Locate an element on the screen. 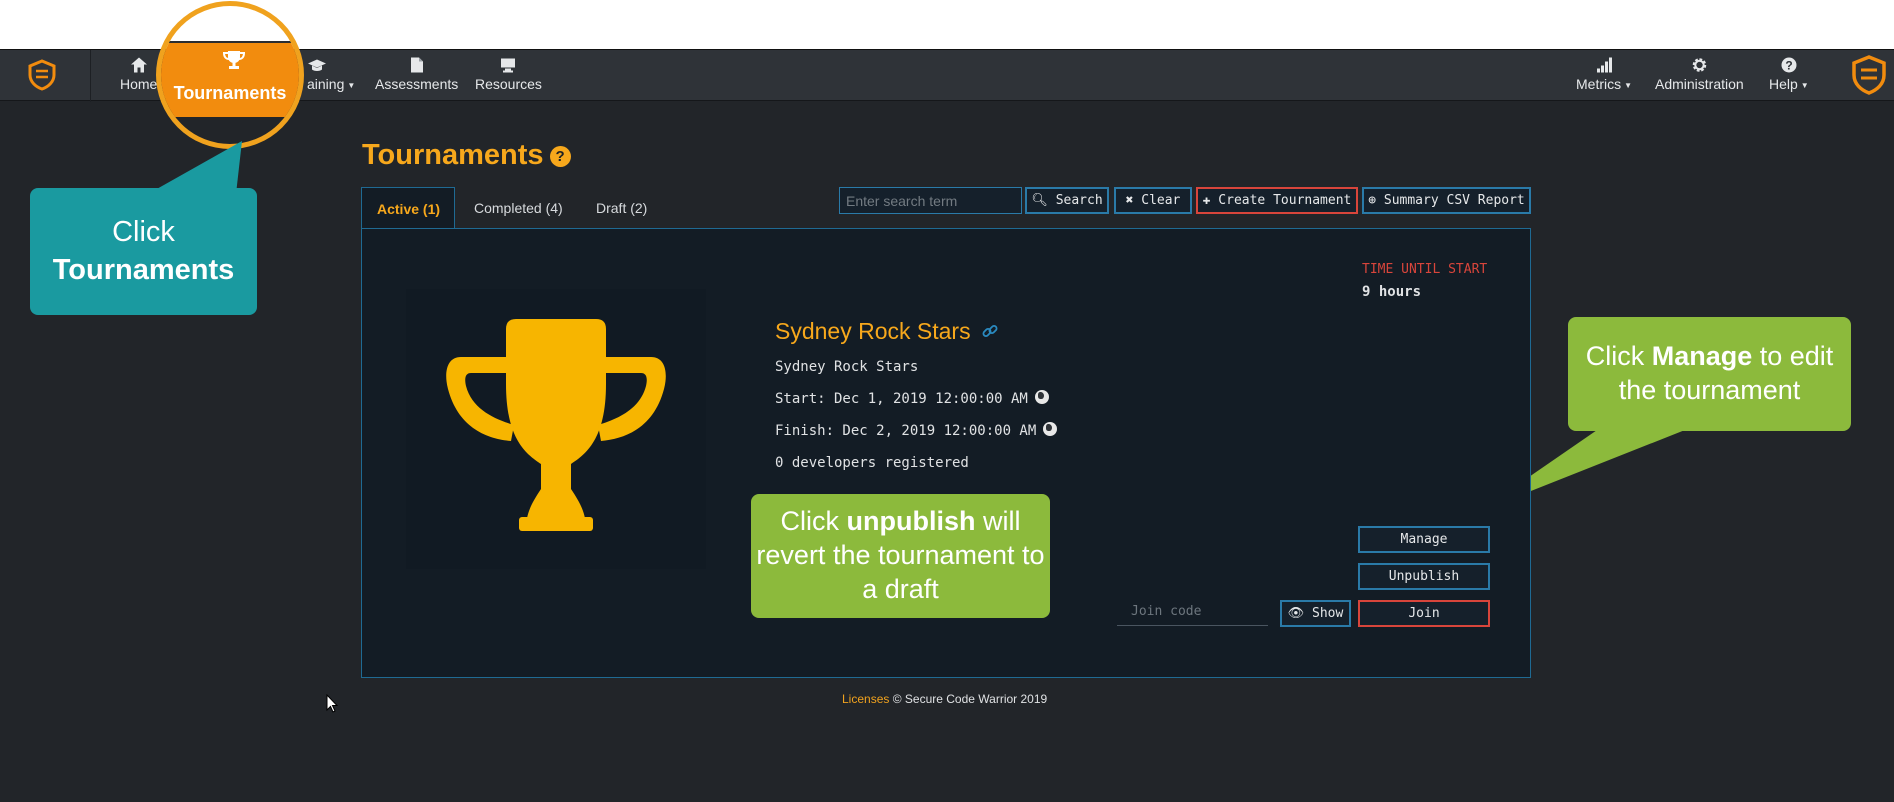 This screenshot has width=1894, height=802. summary-csv-label: Summary CSV Report is located at coordinates (1454, 200).